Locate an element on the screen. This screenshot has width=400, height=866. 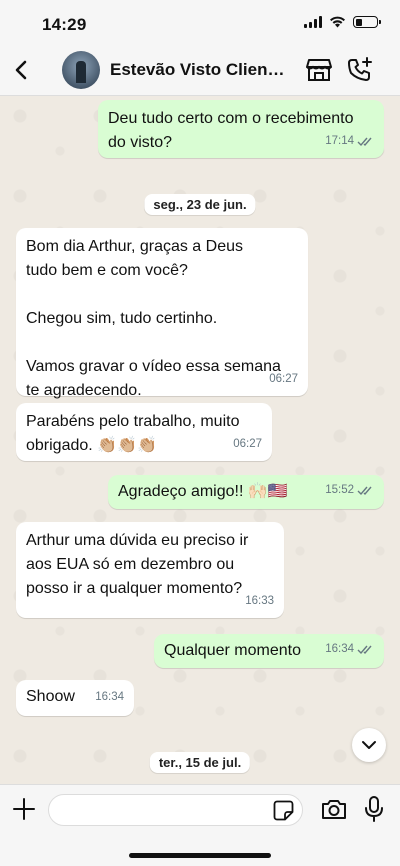
message-input is located at coordinates (159, 810).